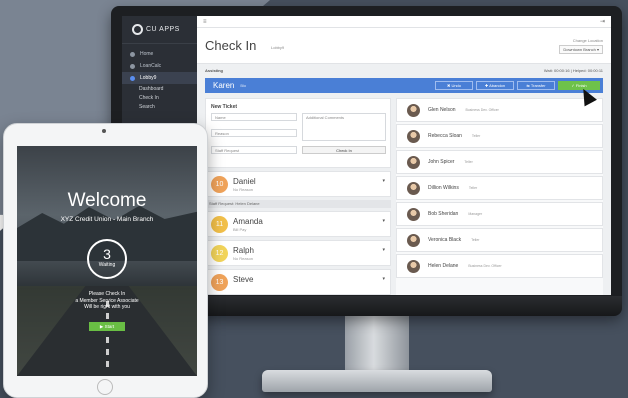  What do you see at coordinates (132, 66) in the screenshot?
I see `calculator-icon` at bounding box center [132, 66].